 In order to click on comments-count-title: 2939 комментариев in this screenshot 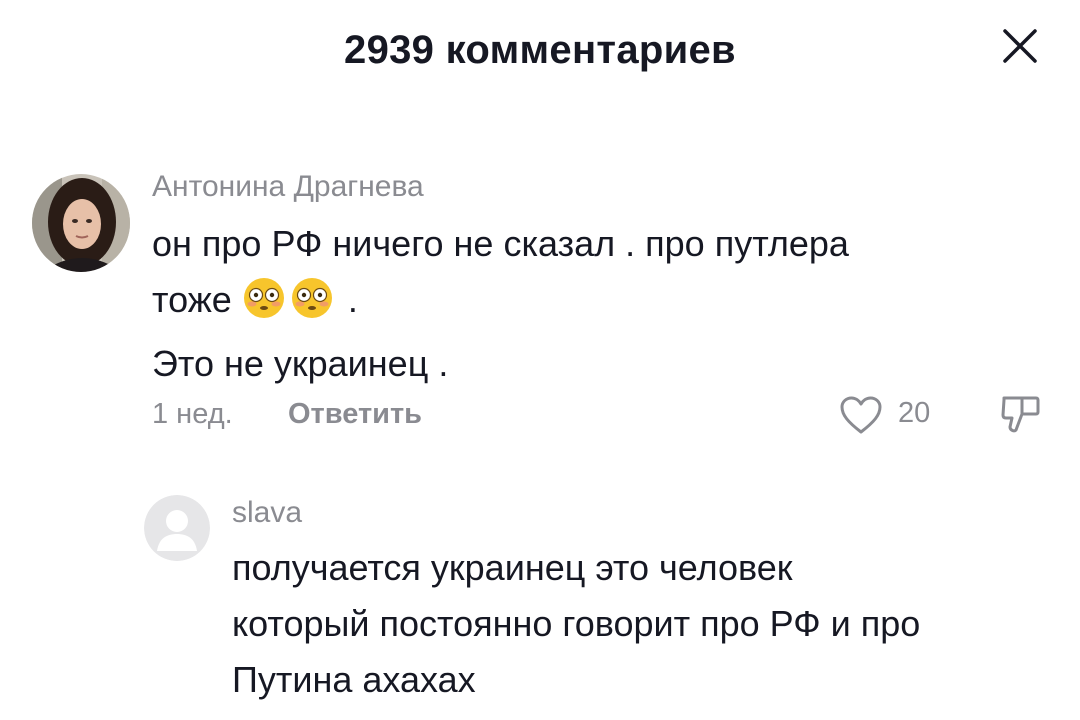, I will do `click(540, 50)`.